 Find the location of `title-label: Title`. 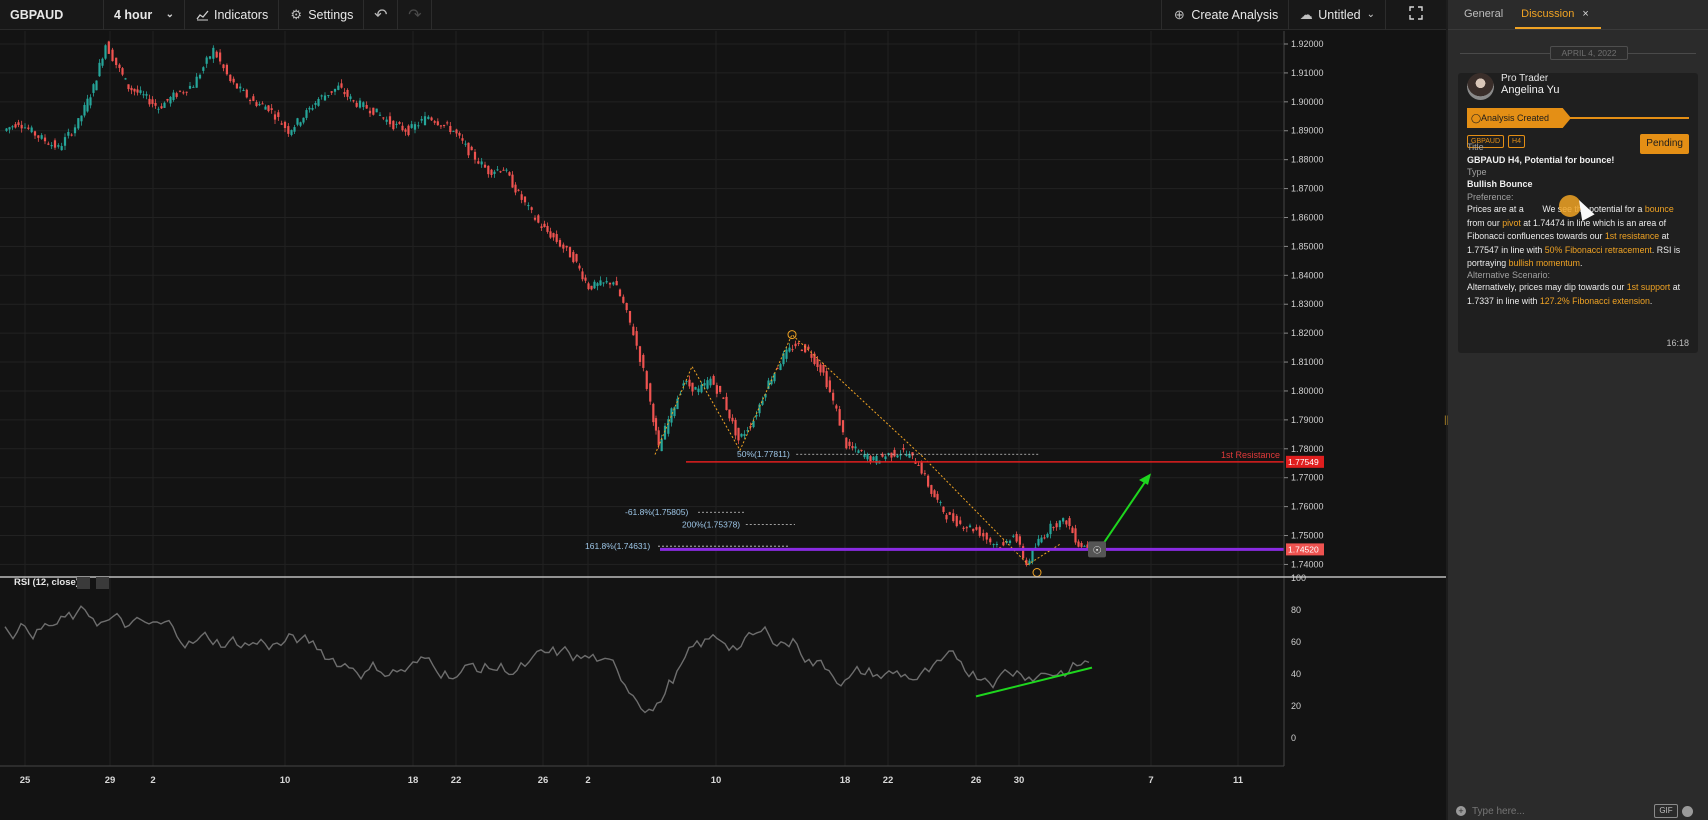

title-label: Title is located at coordinates (1475, 147).